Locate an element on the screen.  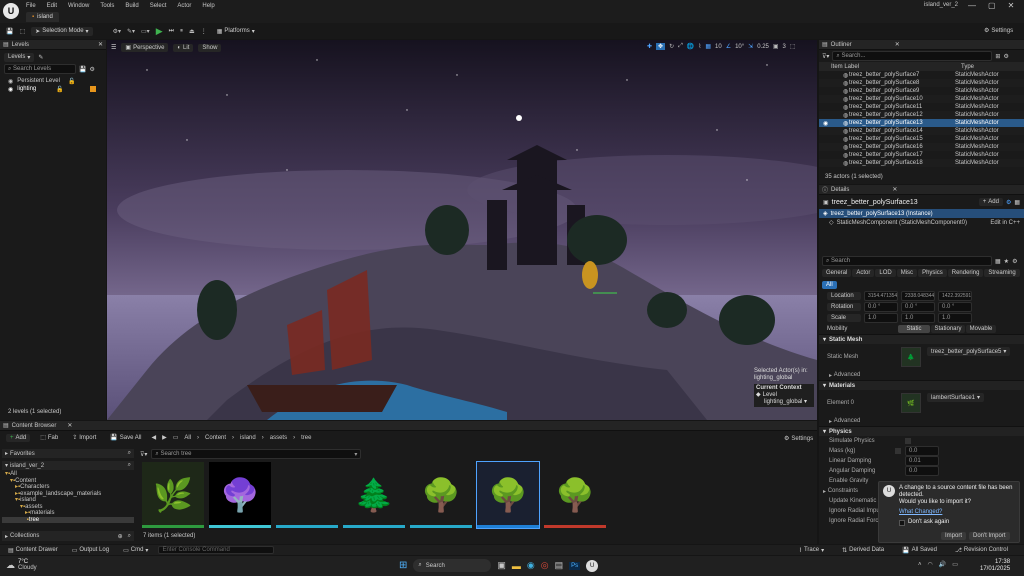
derived-data-button: ⇅ Derived Data is located at coordinates (863, 550).